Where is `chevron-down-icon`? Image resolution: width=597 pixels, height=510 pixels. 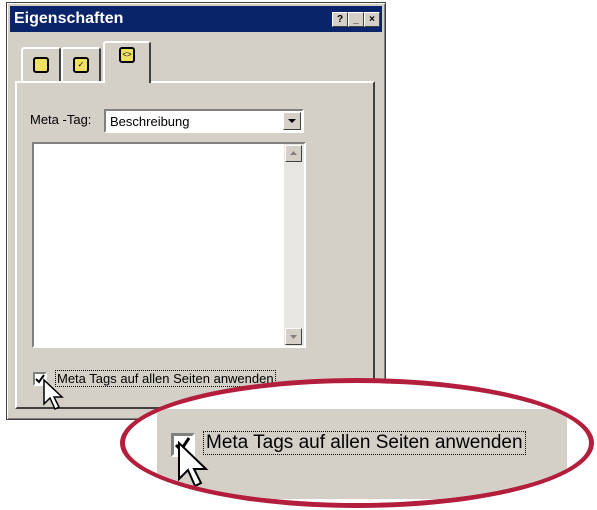 chevron-down-icon is located at coordinates (292, 121).